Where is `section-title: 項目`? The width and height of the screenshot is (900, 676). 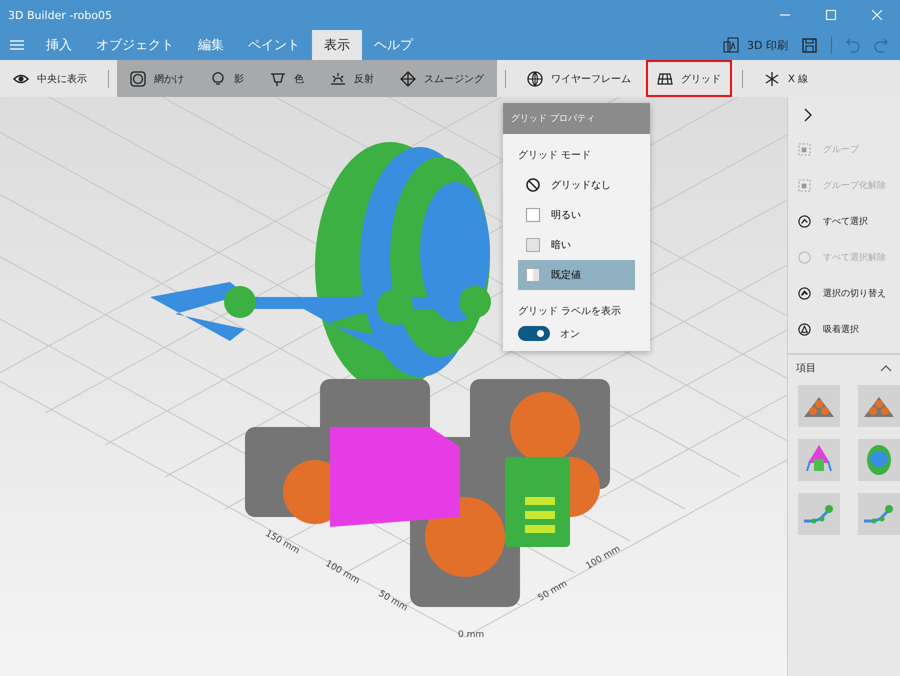
section-title: 項目 is located at coordinates (806, 368).